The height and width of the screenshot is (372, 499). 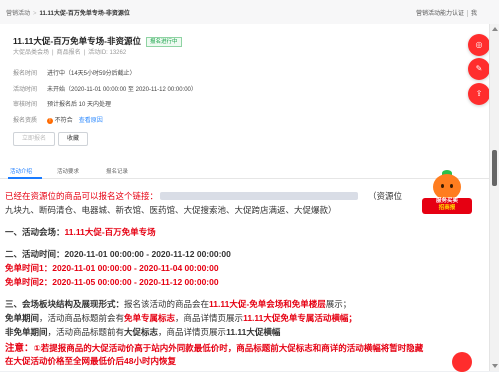 I want to click on scroll-thumb, so click(x=494, y=168).